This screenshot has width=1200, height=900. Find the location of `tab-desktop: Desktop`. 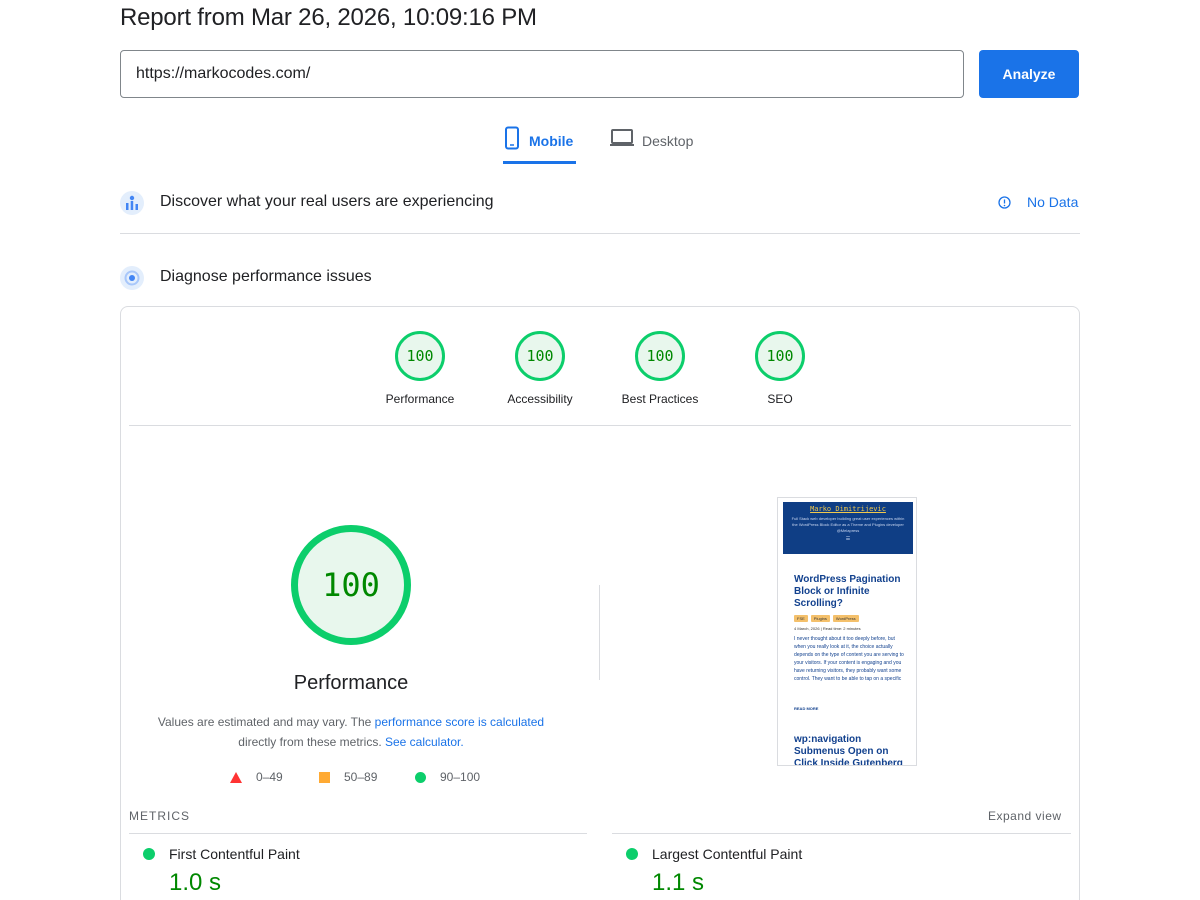

tab-desktop: Desktop is located at coordinates (655, 145).